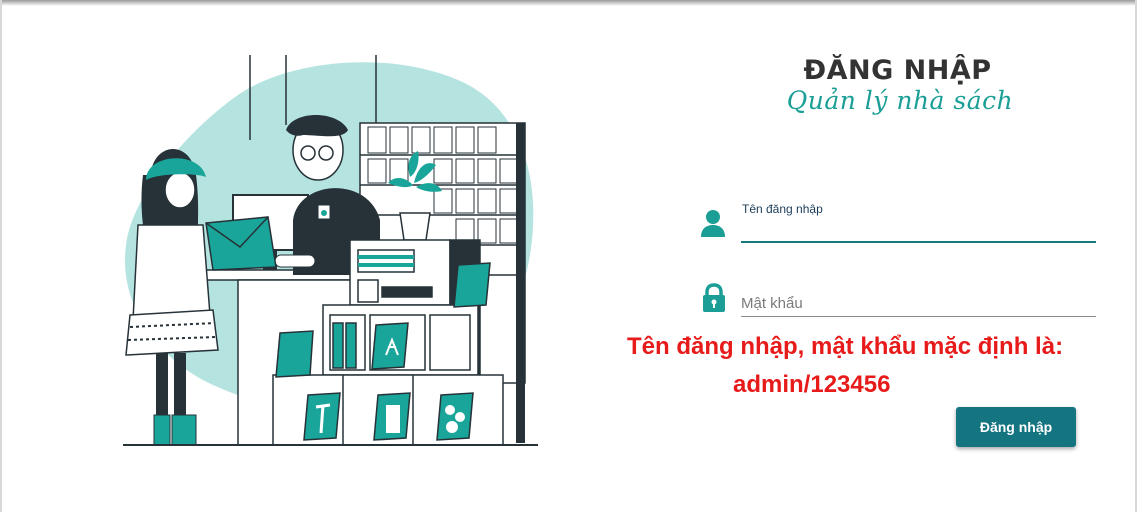 The height and width of the screenshot is (512, 1137). What do you see at coordinates (568, 3) in the screenshot?
I see `window-top-edge` at bounding box center [568, 3].